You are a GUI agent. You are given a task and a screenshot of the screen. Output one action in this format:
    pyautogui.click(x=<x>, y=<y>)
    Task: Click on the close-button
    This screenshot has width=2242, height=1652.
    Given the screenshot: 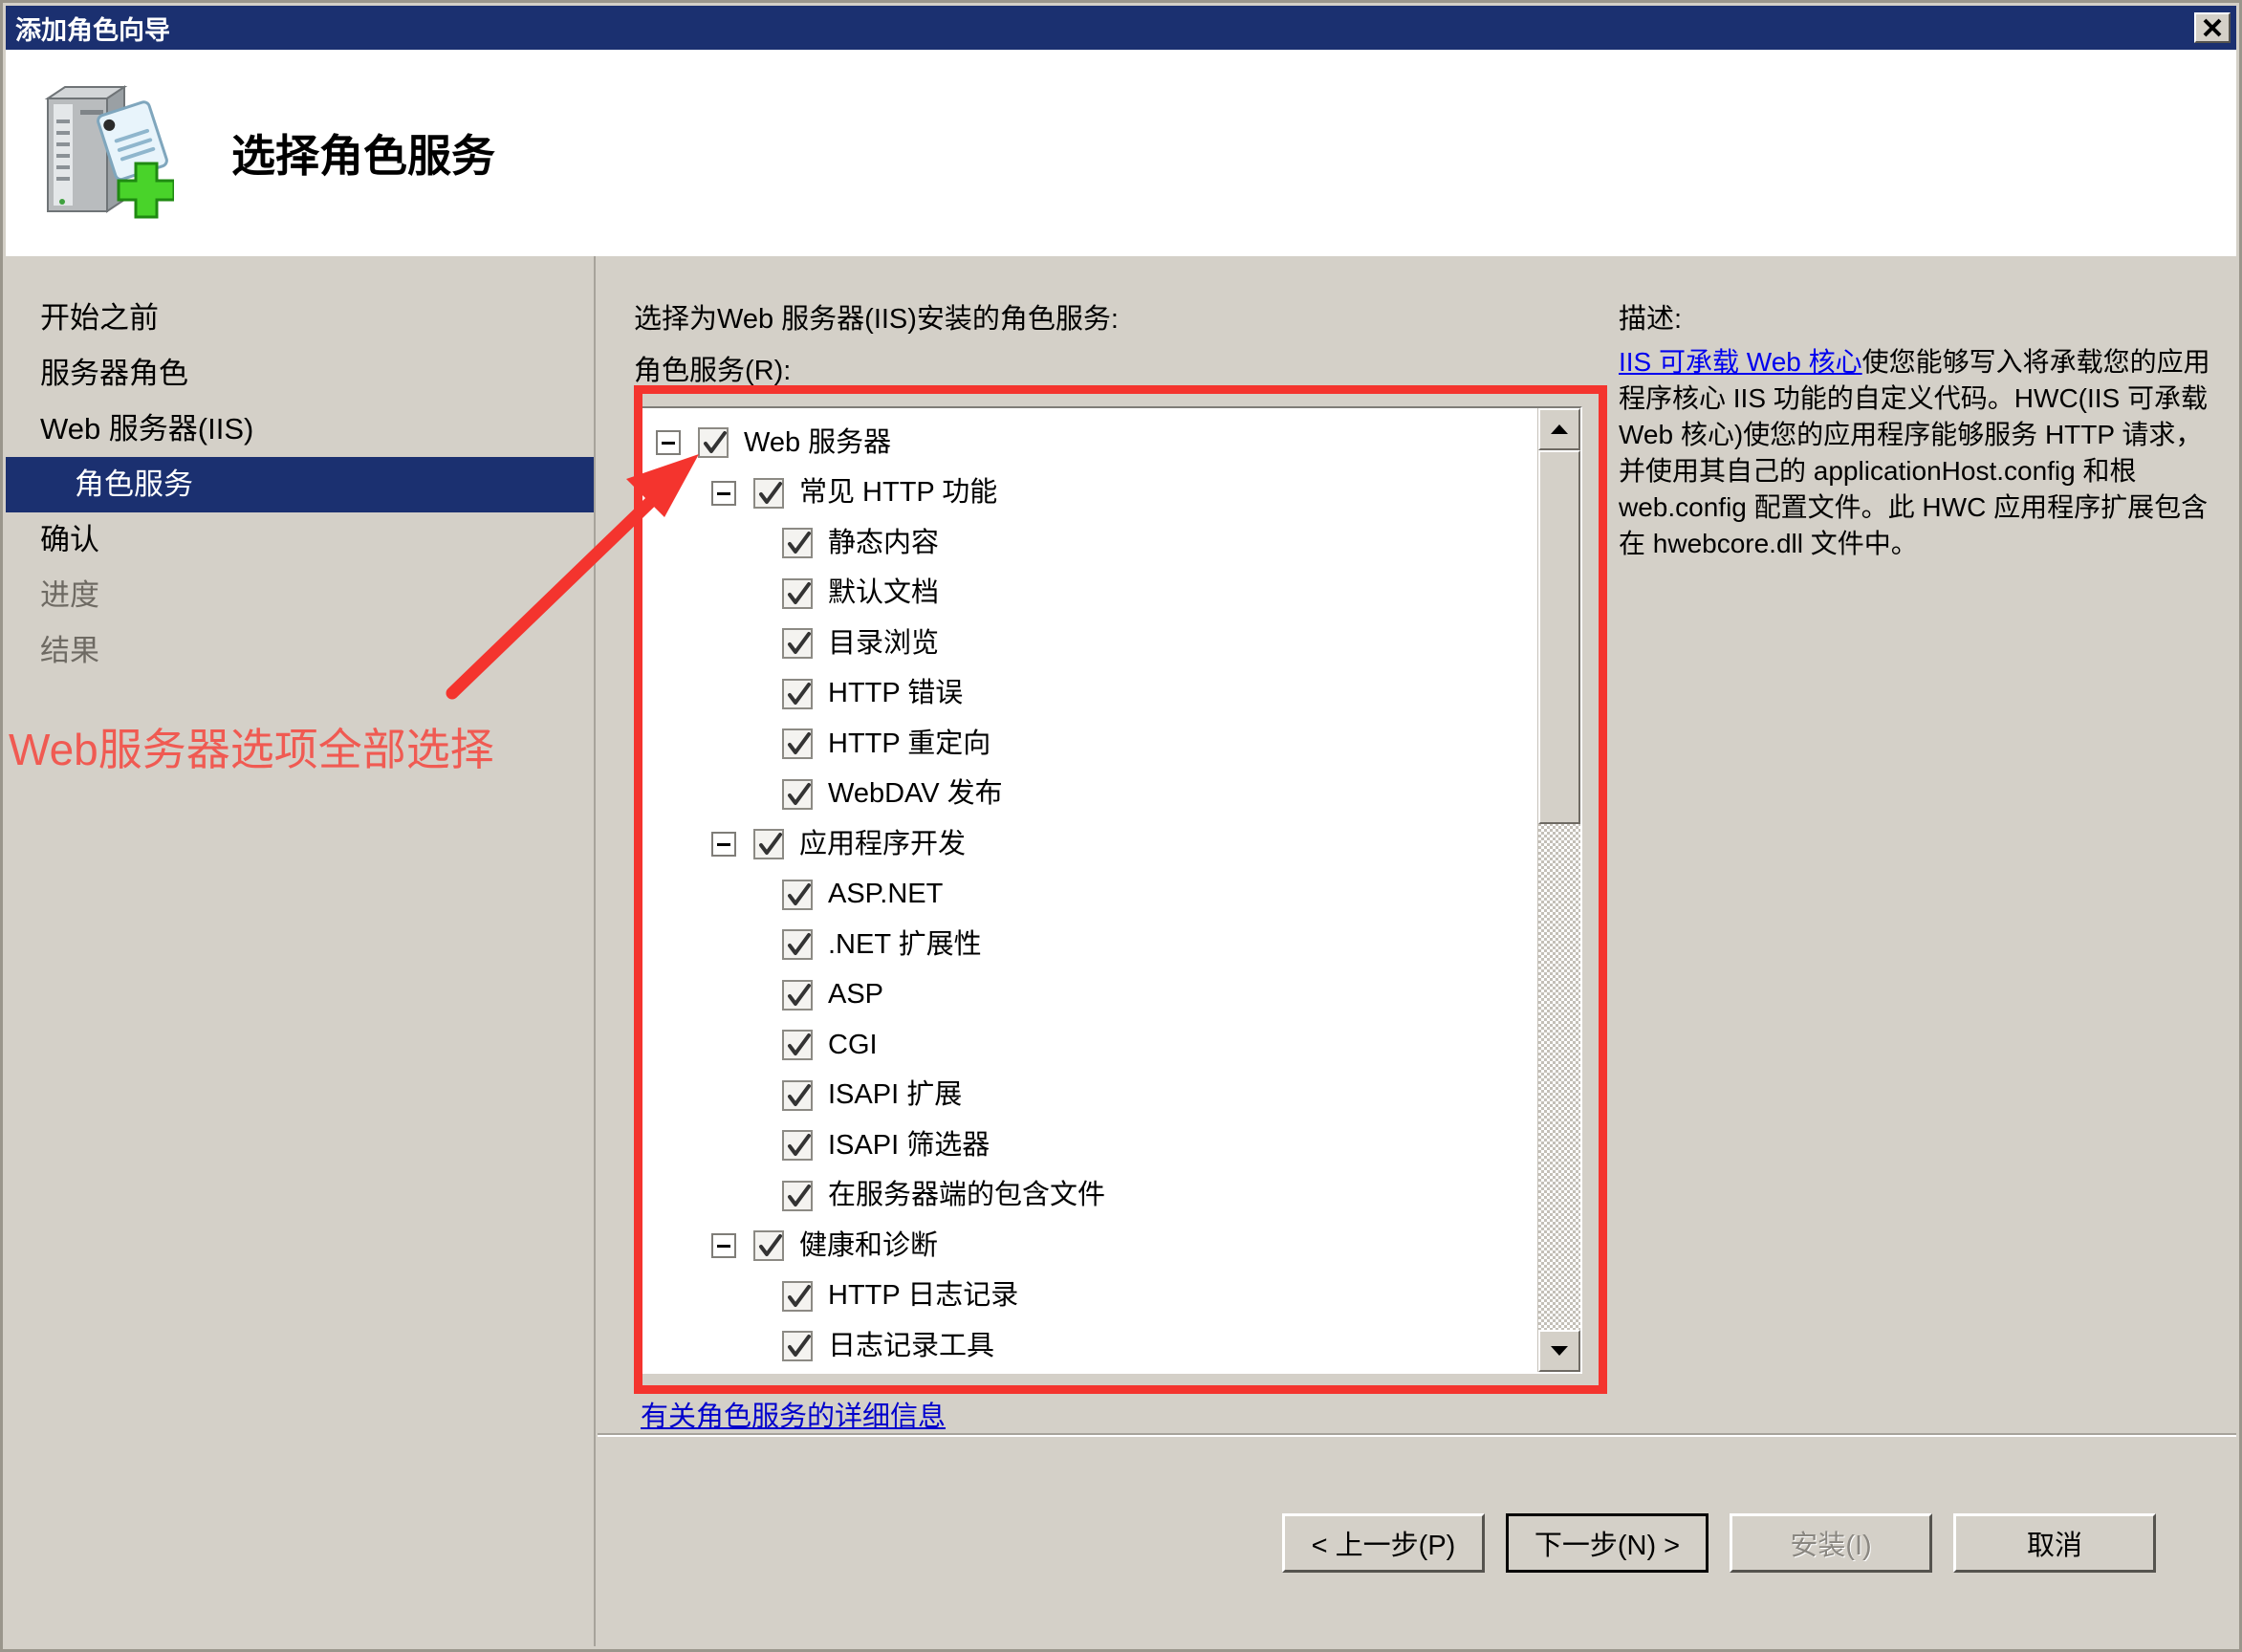 What is the action you would take?
    pyautogui.click(x=2212, y=27)
    